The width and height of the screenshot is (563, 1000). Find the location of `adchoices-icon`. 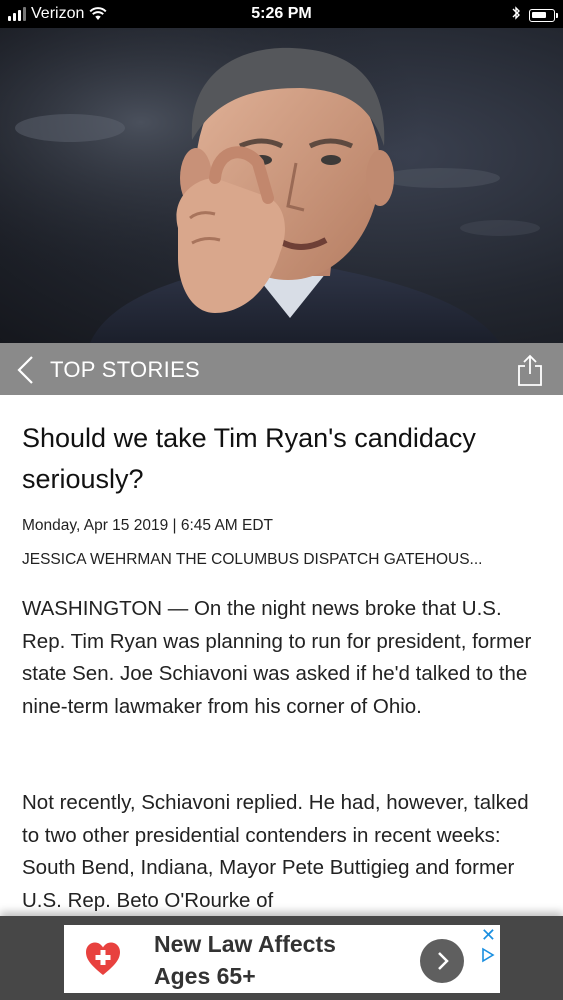

adchoices-icon is located at coordinates (488, 955).